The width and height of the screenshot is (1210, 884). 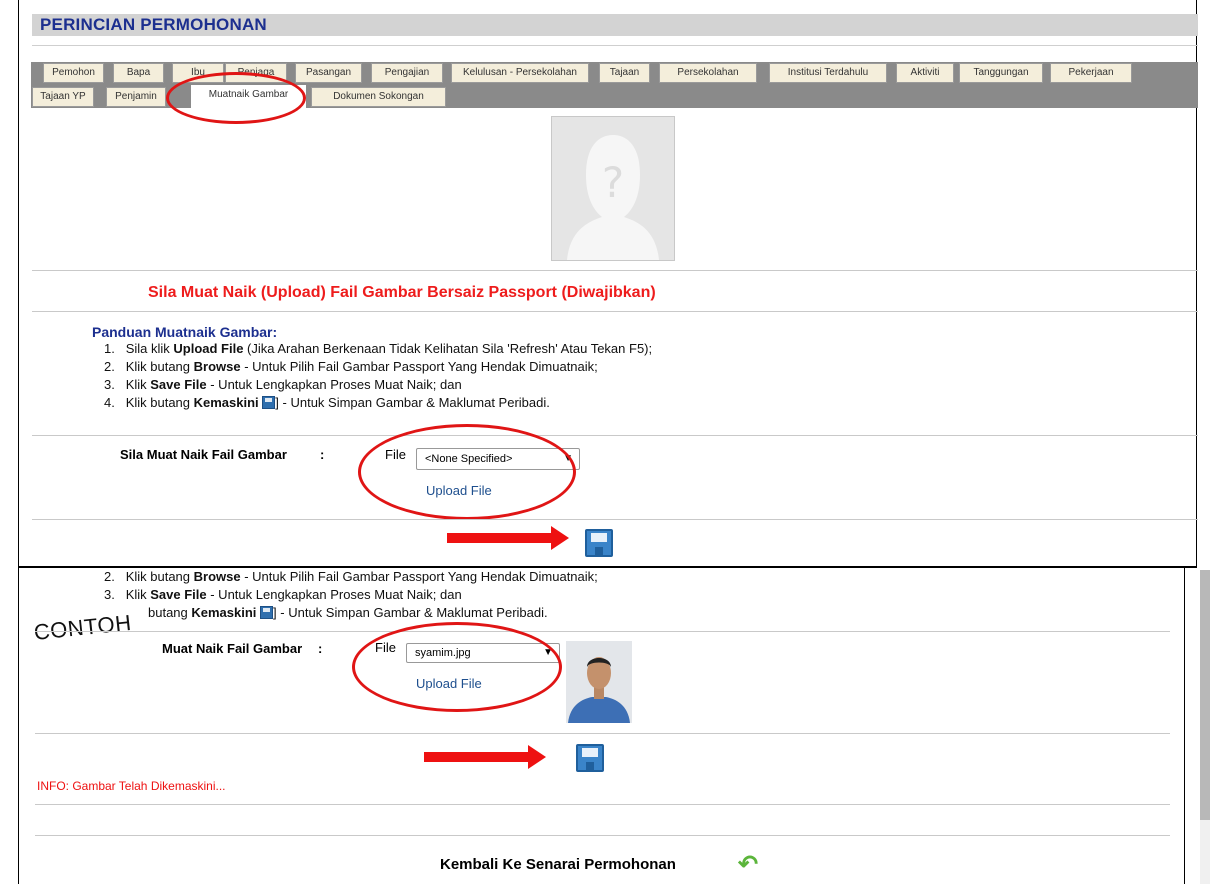 What do you see at coordinates (153, 24) in the screenshot?
I see `page-title: PERINCIAN PERMOHONAN` at bounding box center [153, 24].